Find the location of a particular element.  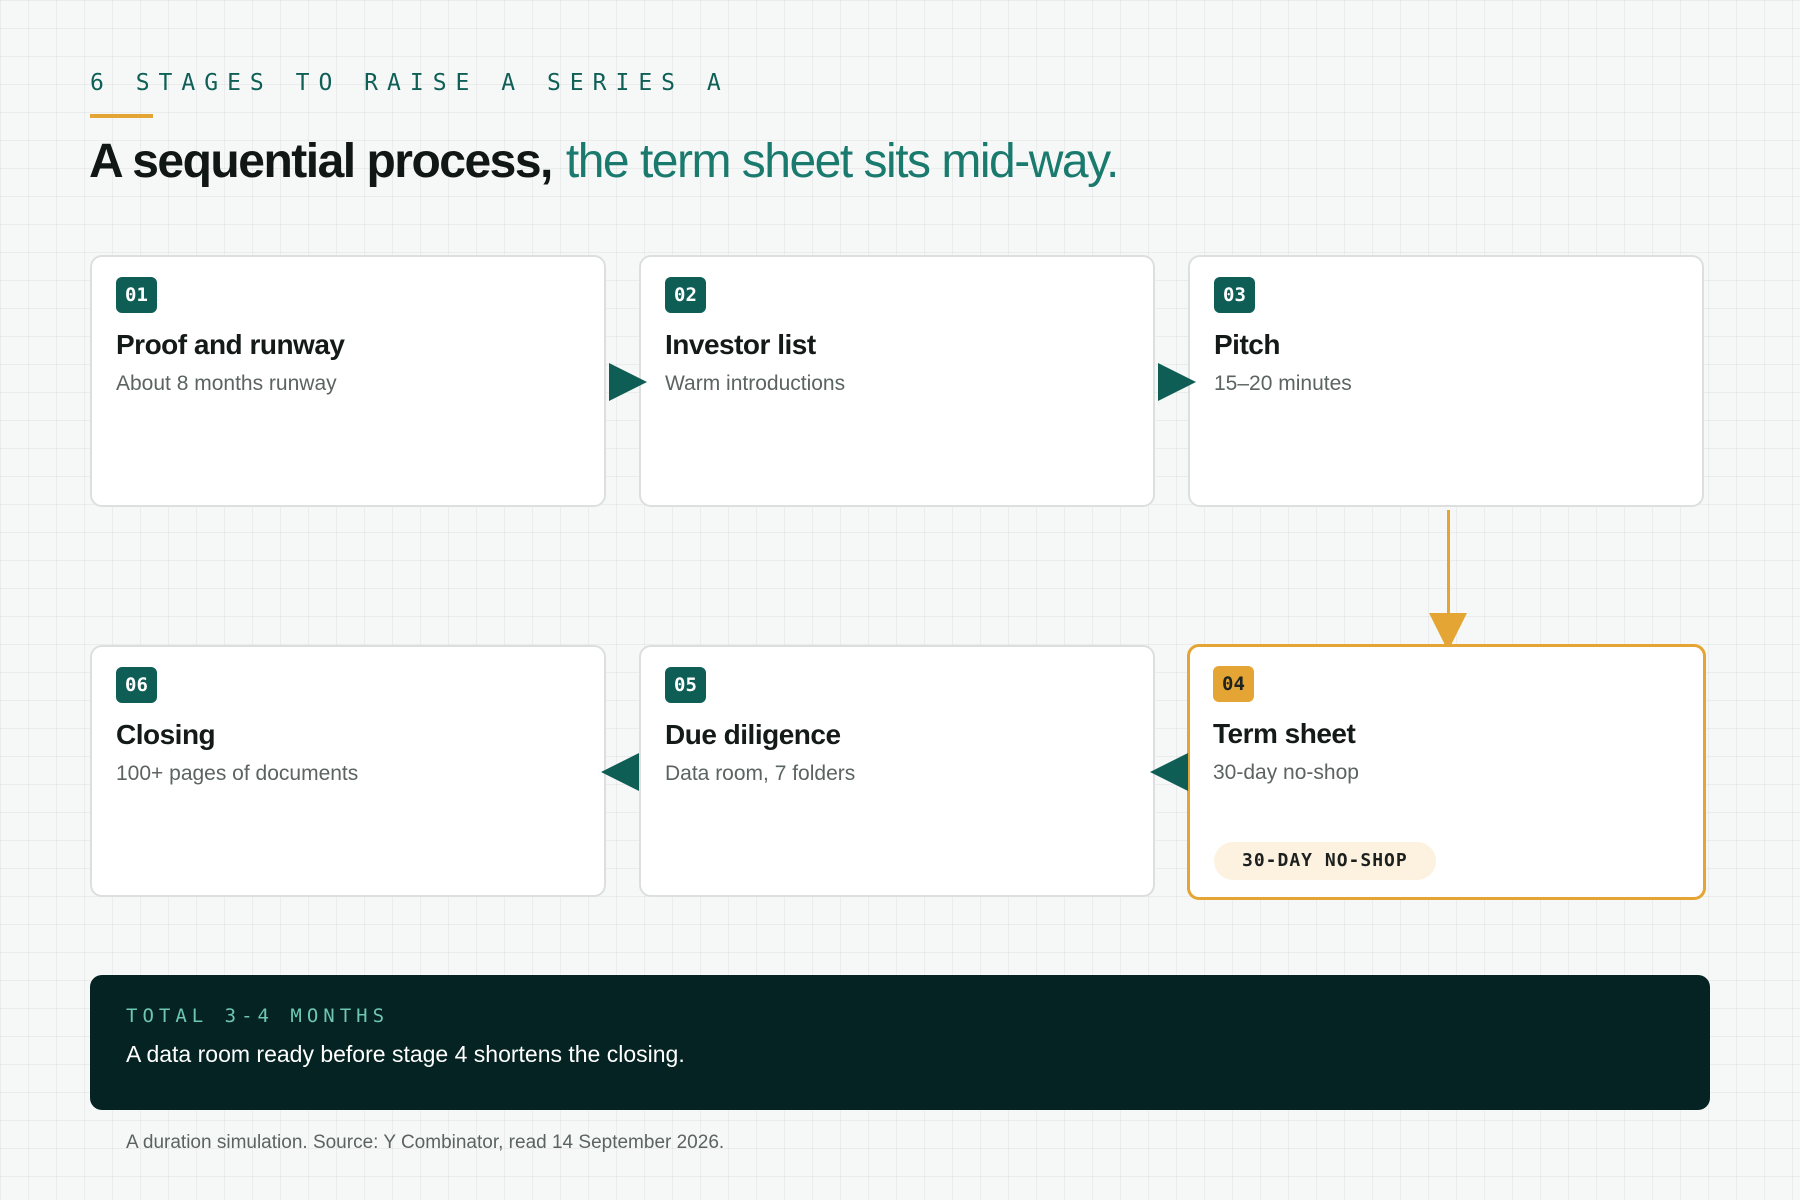

summary-eyebrow: TOTAL 3-4 MONTHS is located at coordinates (258, 1016).